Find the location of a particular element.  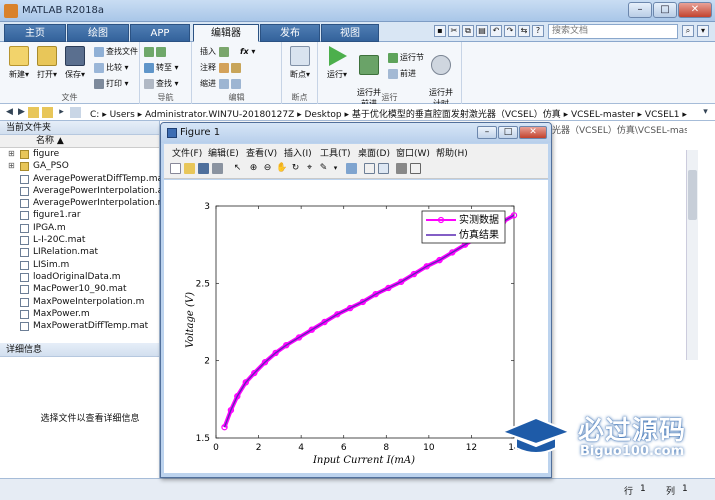

zoom-in-icon: ⊕ is located at coordinates (253, 168).